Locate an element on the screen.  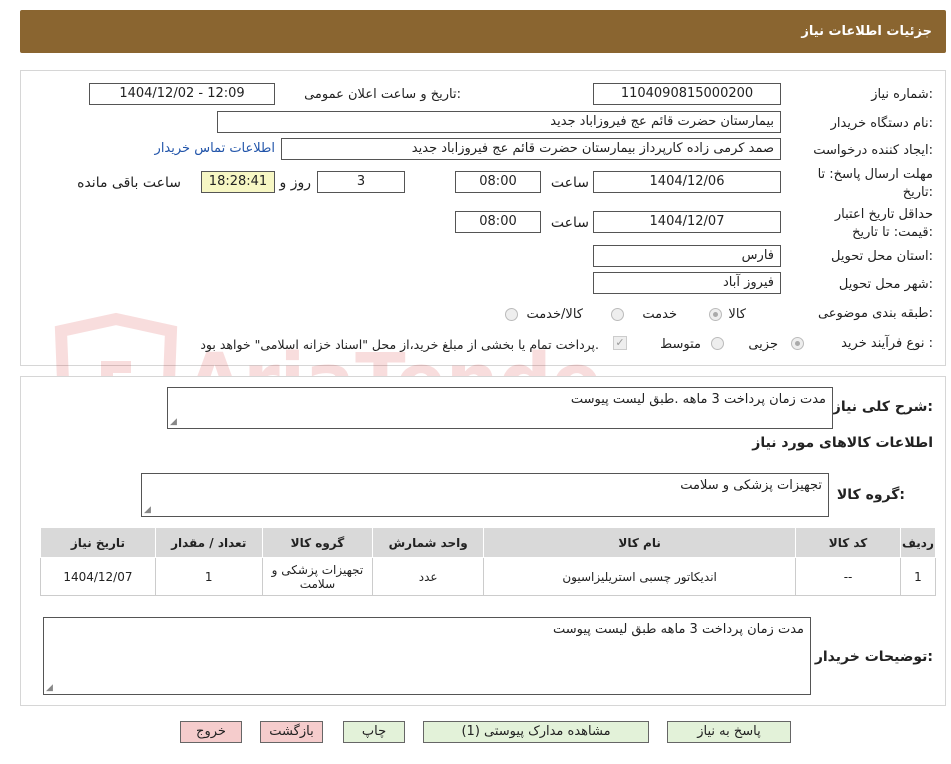
validity-label: حداقل تاریخ اعتبار is located at coordinates (883, 214).